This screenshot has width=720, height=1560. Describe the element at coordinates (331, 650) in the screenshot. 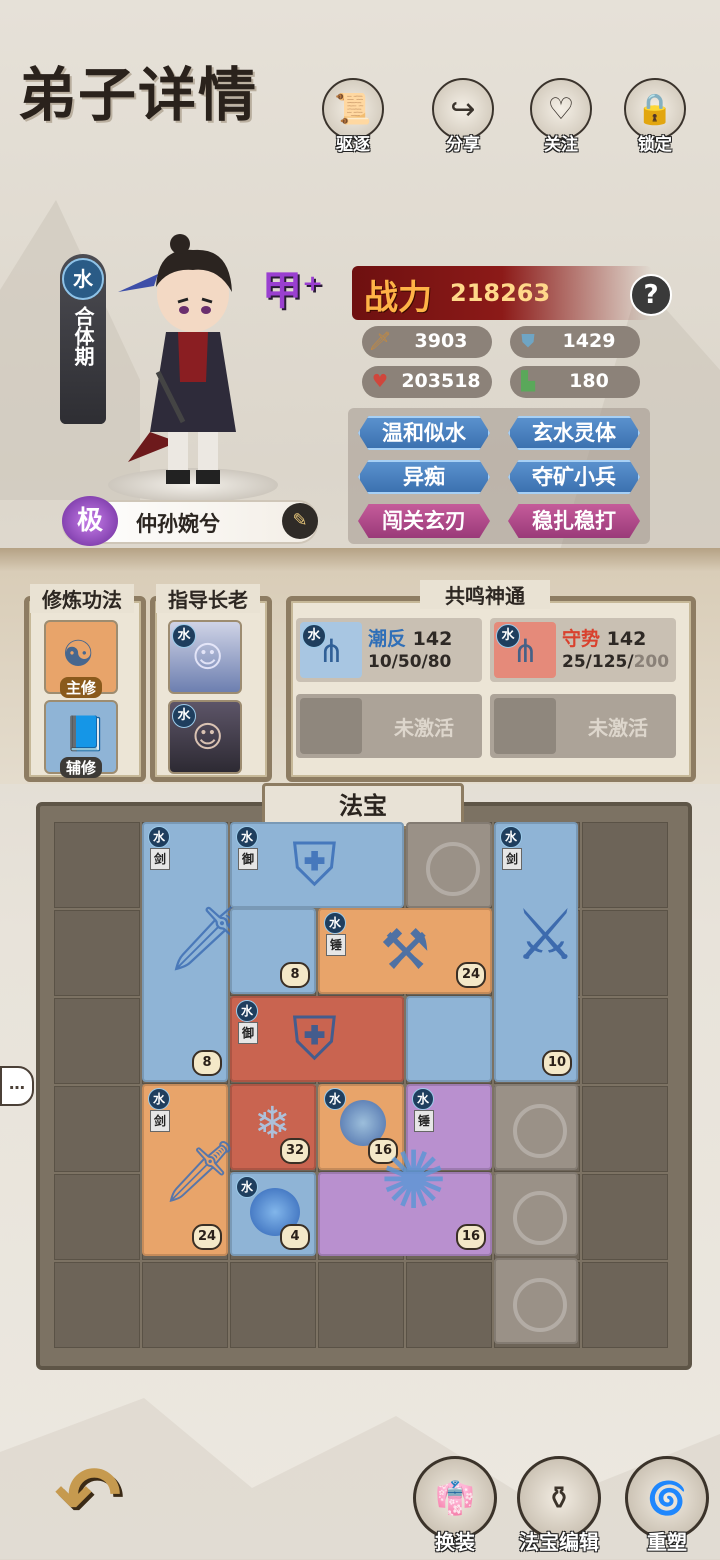

I see `trident-icon: 水 ⋔` at that location.